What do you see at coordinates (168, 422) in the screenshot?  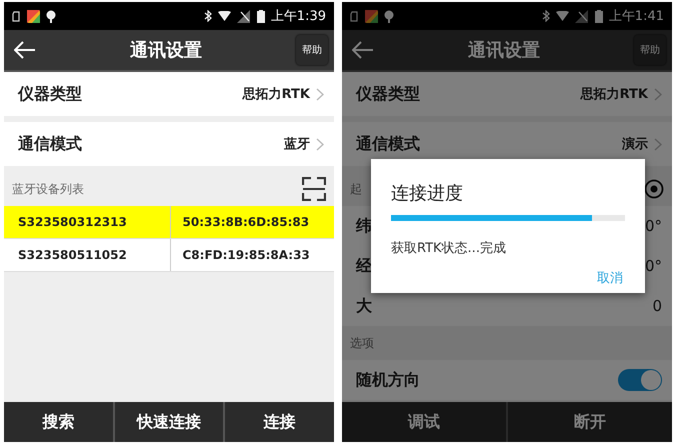 I see `bottom-button: 快速连接` at bounding box center [168, 422].